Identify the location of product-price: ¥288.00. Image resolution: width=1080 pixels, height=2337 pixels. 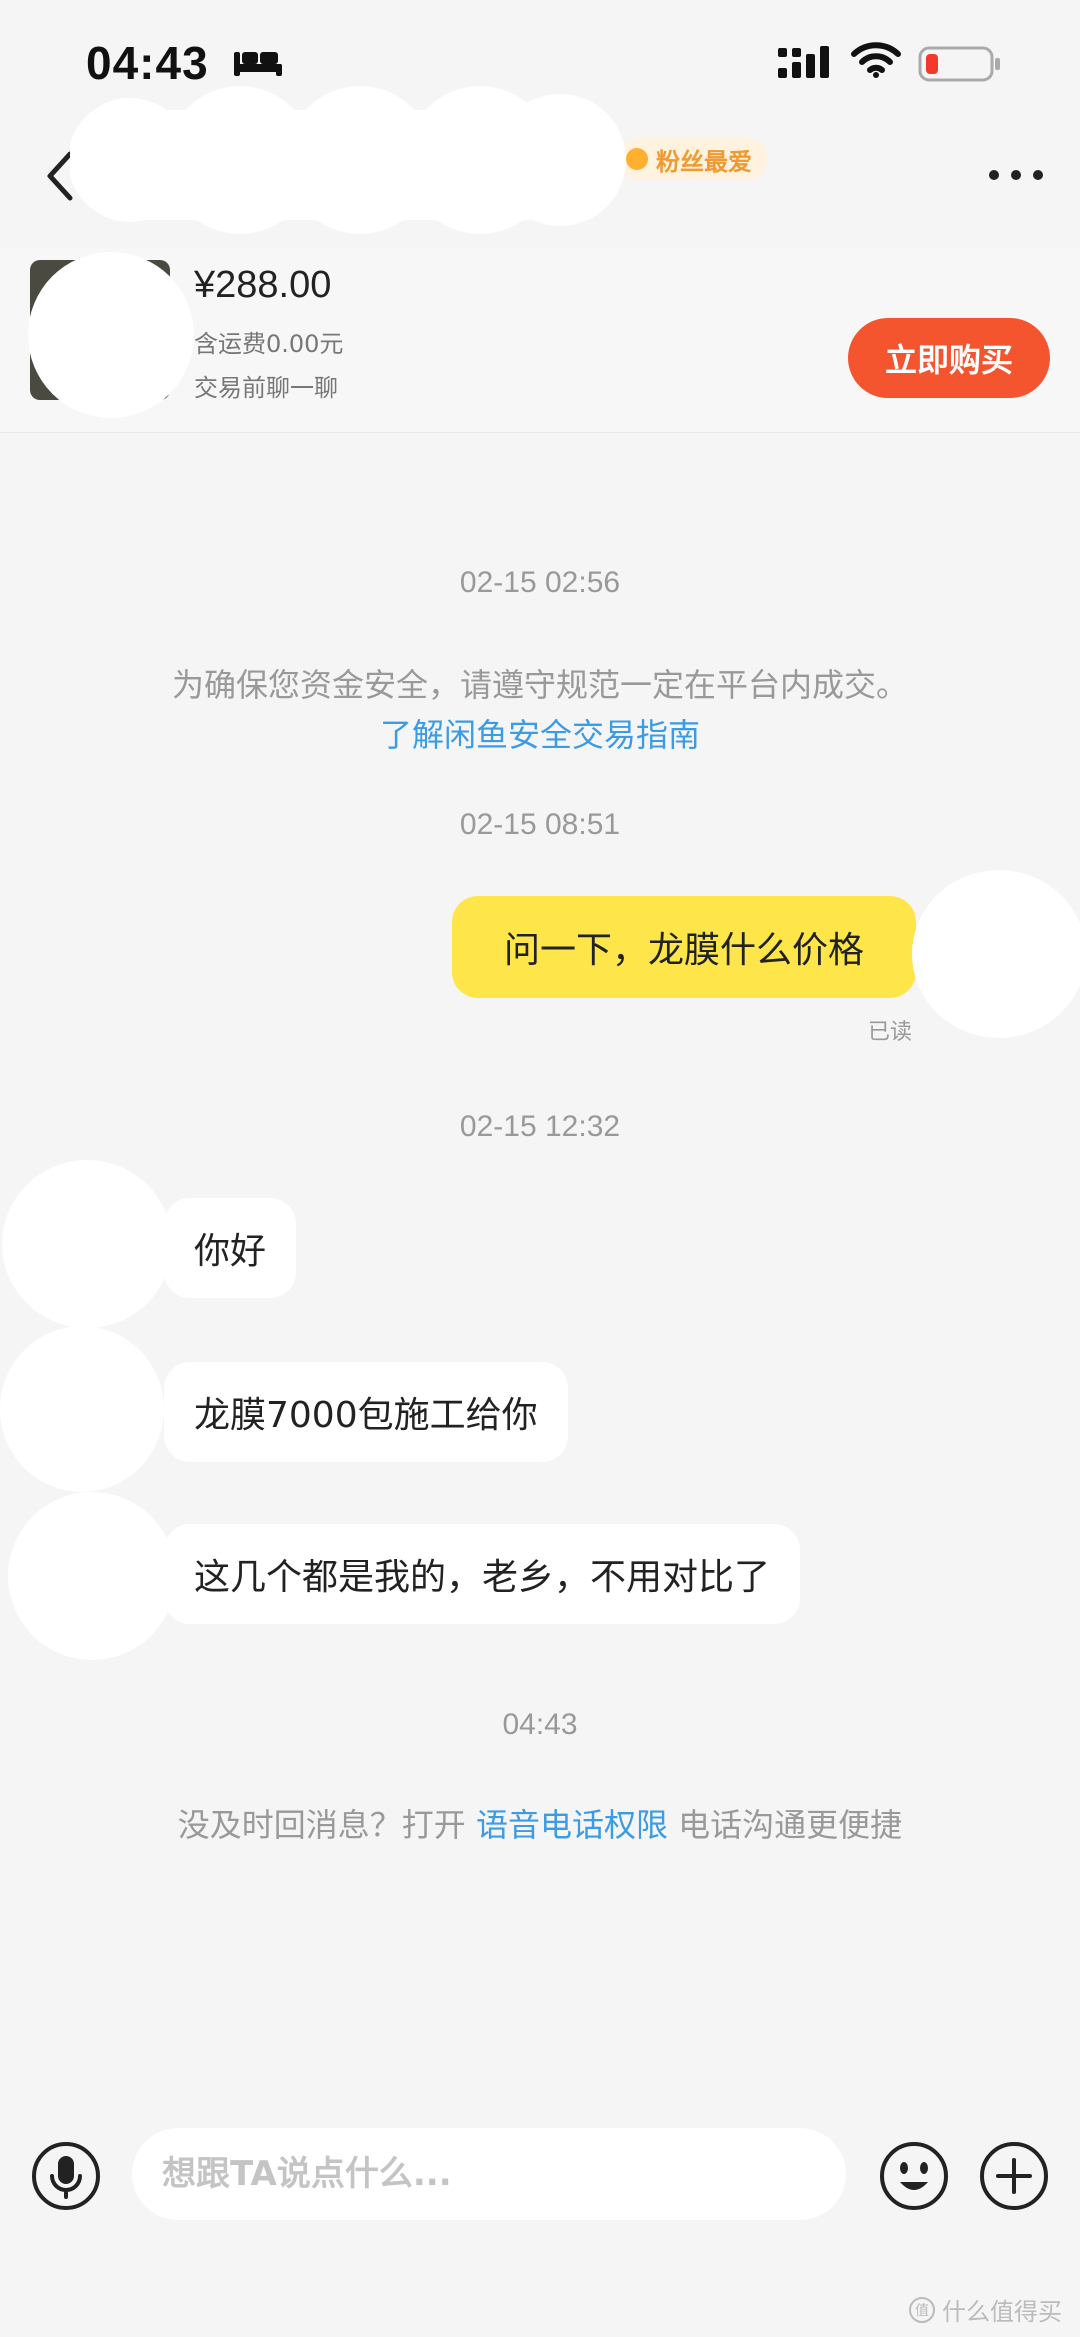
(263, 285).